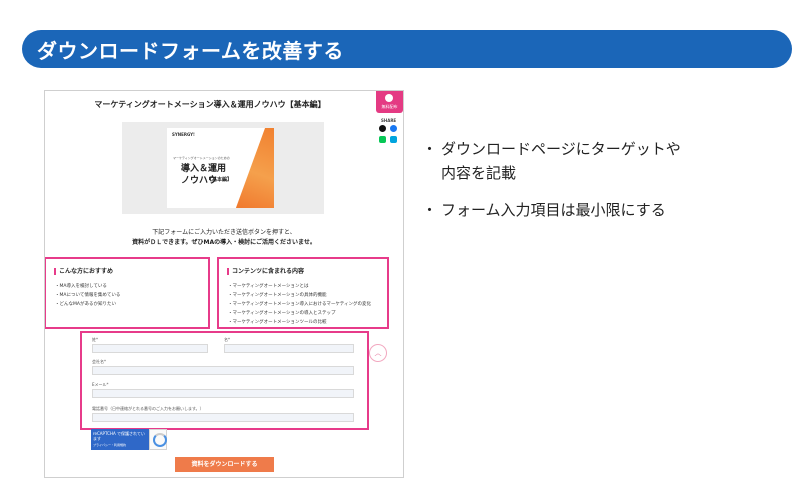 The height and width of the screenshot is (495, 801). What do you see at coordinates (210, 104) in the screenshot?
I see `page-title: マーケティングオートメーション導入＆運用ノウハウ【基本編】` at bounding box center [210, 104].